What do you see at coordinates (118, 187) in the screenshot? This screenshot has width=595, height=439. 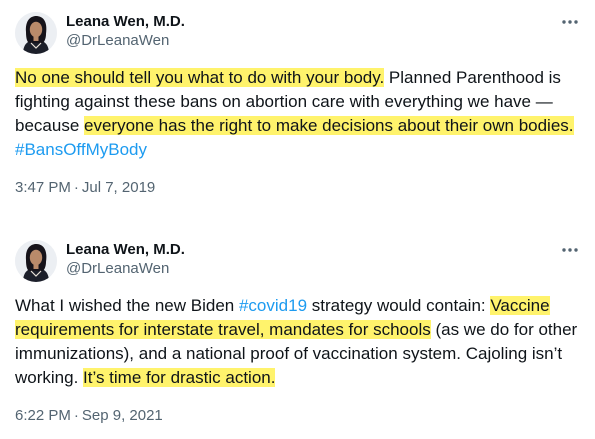 I see `tweet-date: Jul 7, 2019` at bounding box center [118, 187].